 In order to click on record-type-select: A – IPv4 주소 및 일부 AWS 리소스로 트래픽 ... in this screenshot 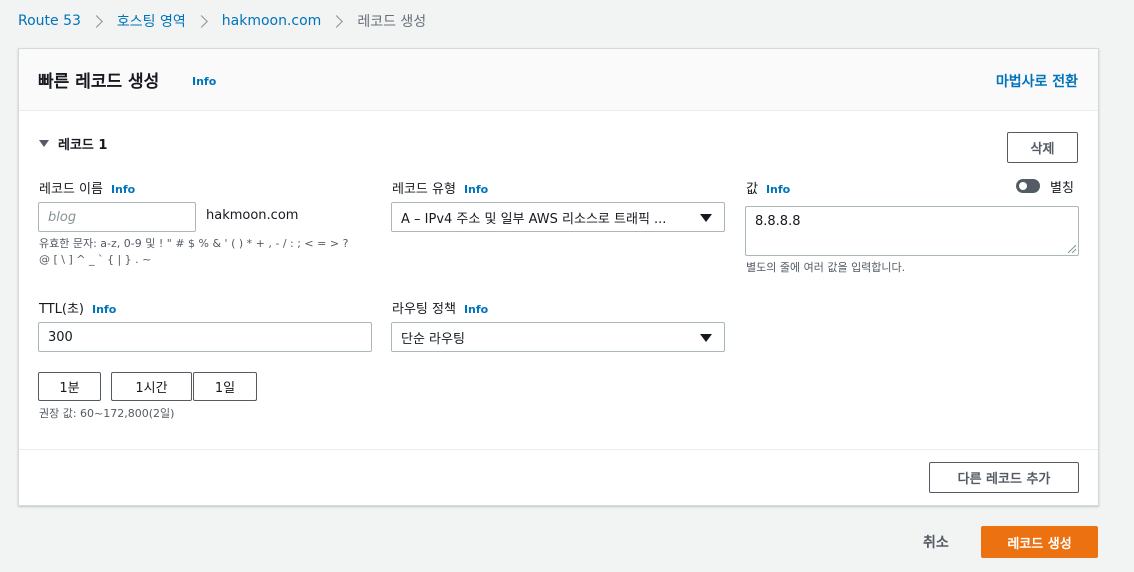, I will do `click(558, 217)`.